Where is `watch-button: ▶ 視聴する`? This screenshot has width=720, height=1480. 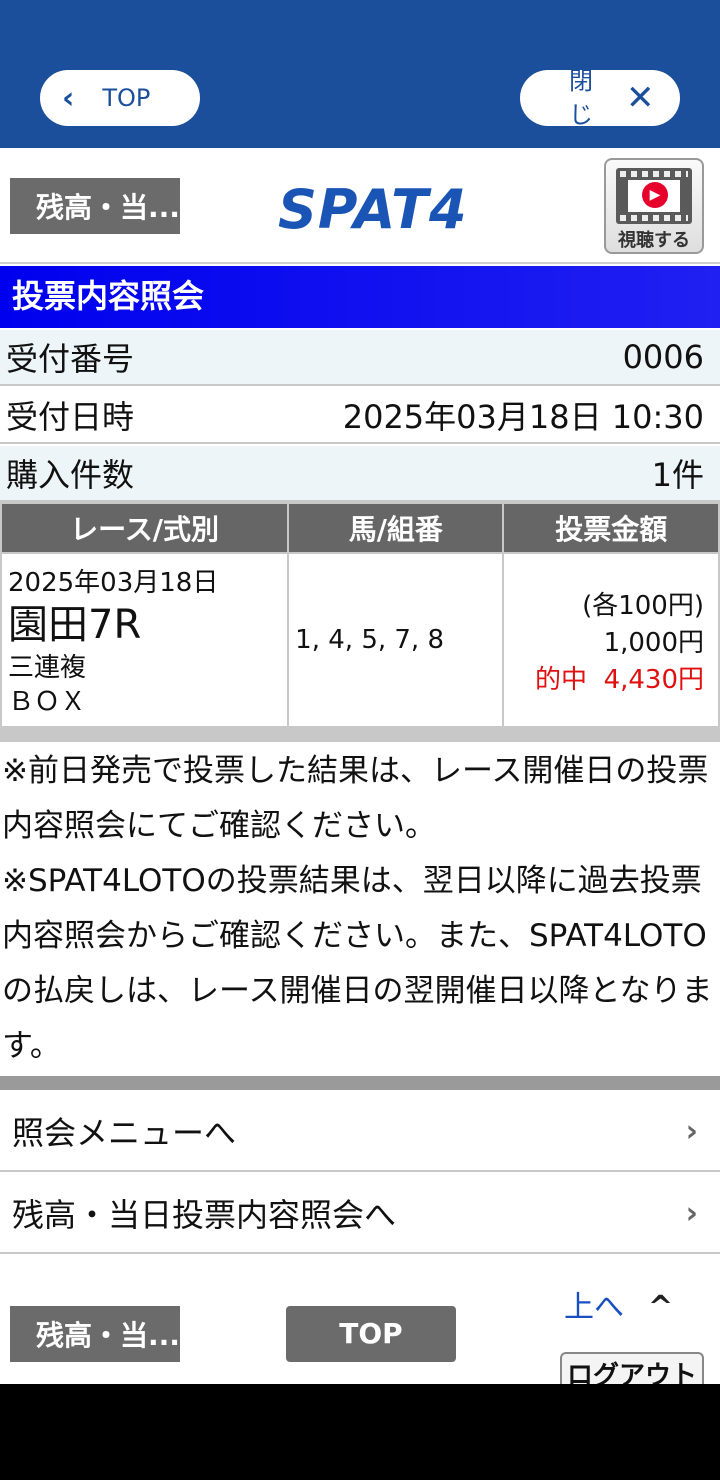
watch-button: ▶ 視聴する is located at coordinates (654, 206).